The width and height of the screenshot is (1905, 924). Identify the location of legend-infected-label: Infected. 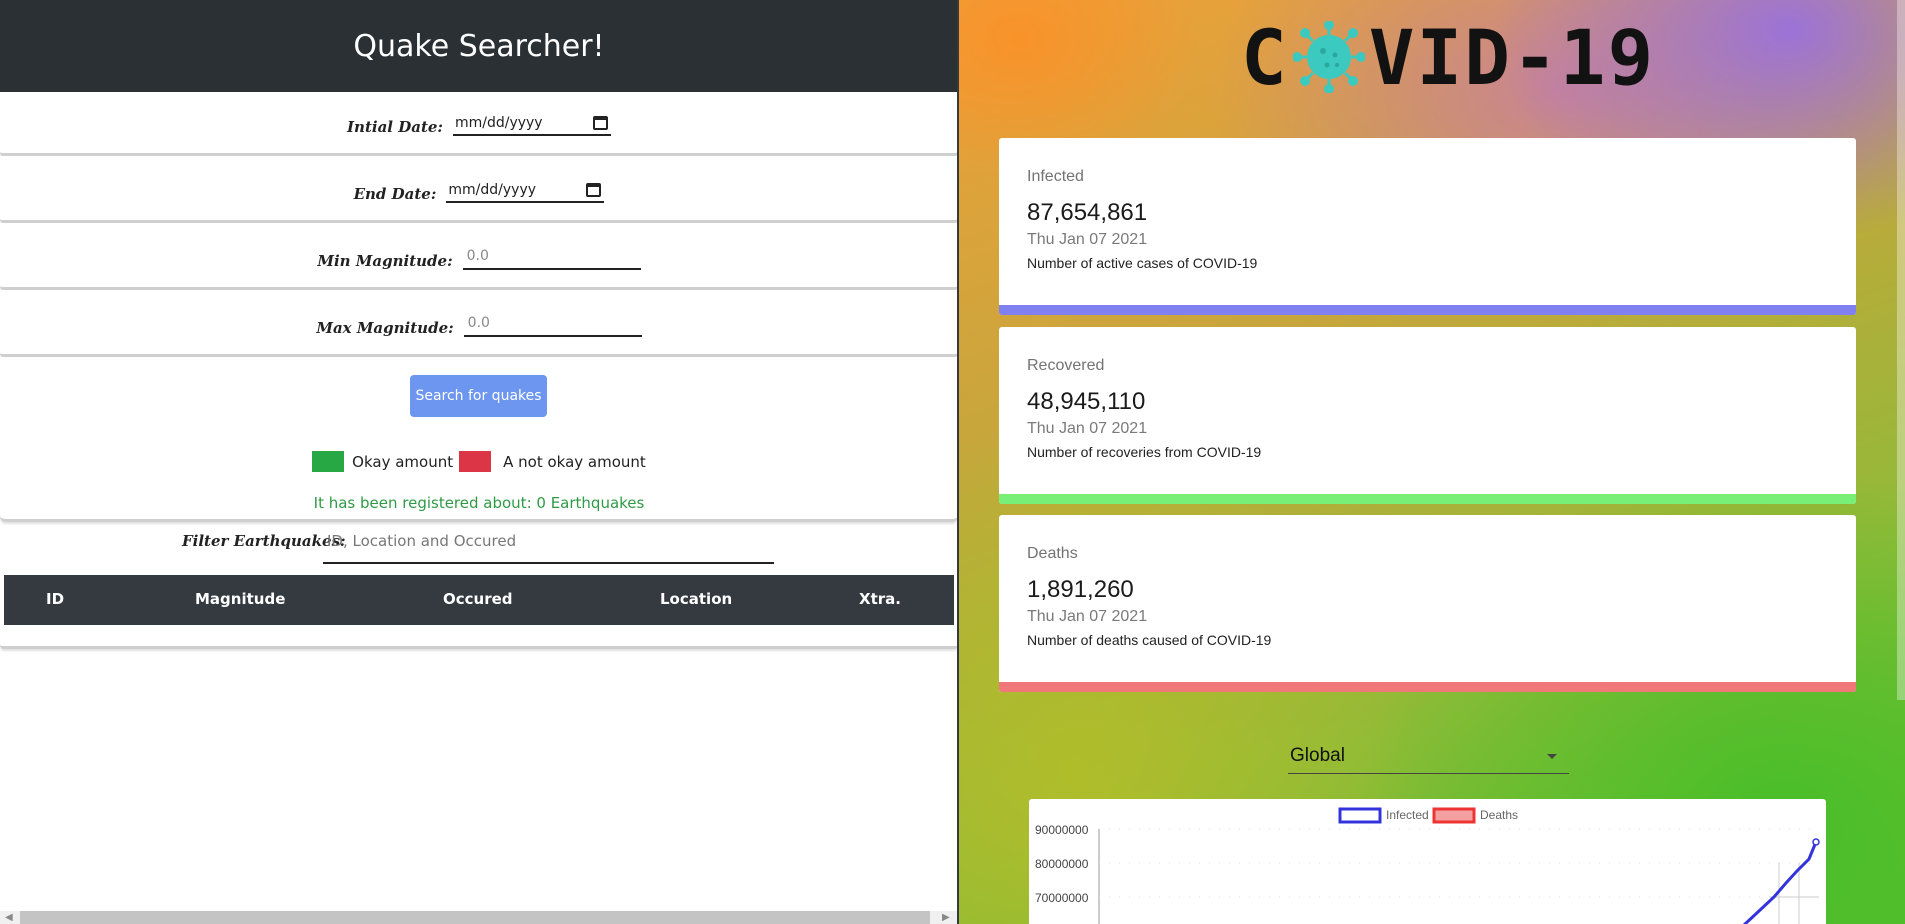
(1407, 815).